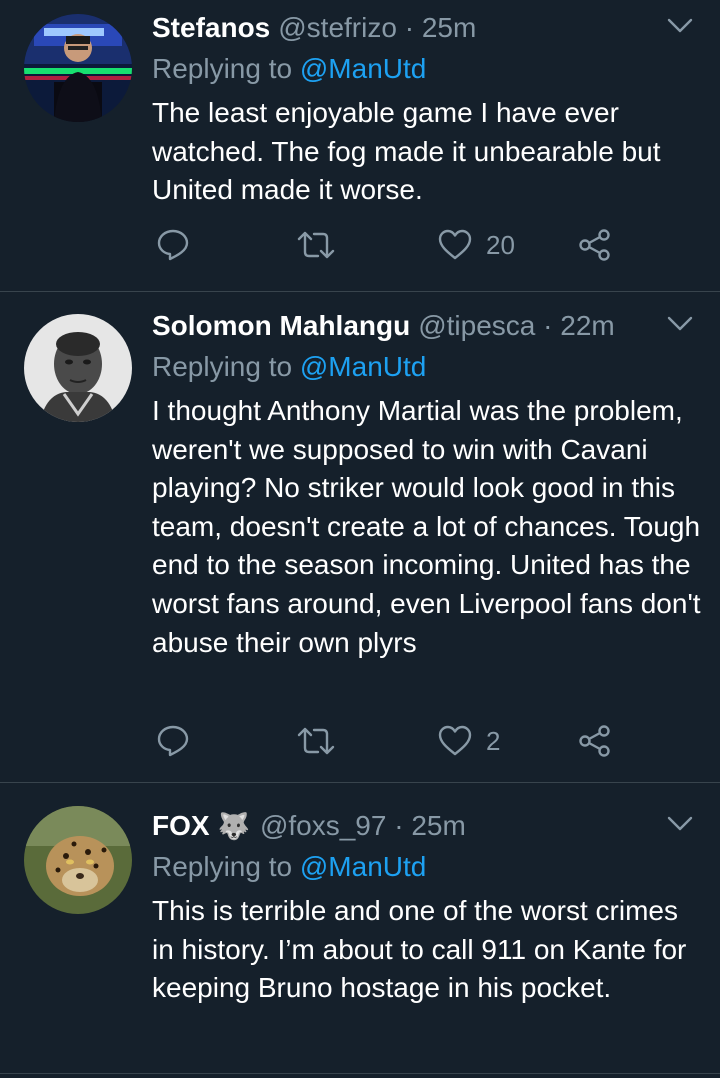  Describe the element at coordinates (211, 28) in the screenshot. I see `display-name: Stefanos` at that location.